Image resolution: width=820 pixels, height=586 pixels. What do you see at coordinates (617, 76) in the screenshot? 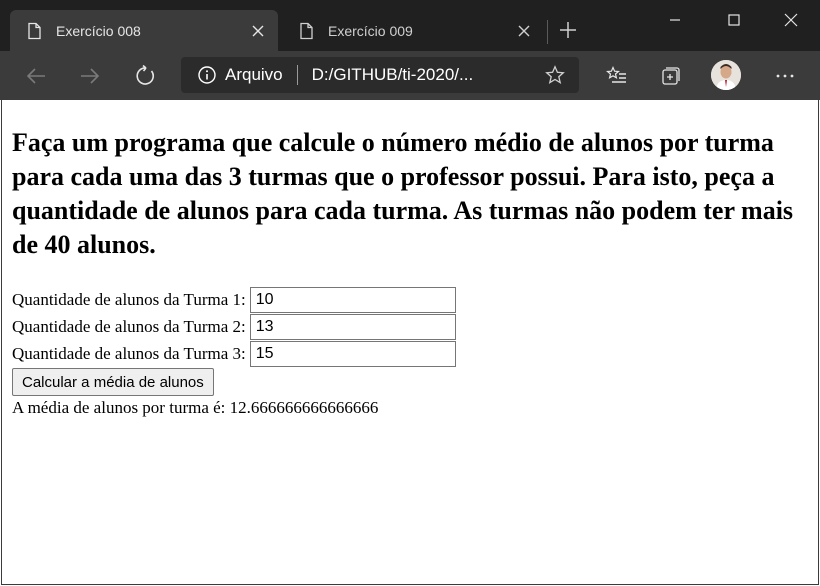
I see `favorites-list-icon` at bounding box center [617, 76].